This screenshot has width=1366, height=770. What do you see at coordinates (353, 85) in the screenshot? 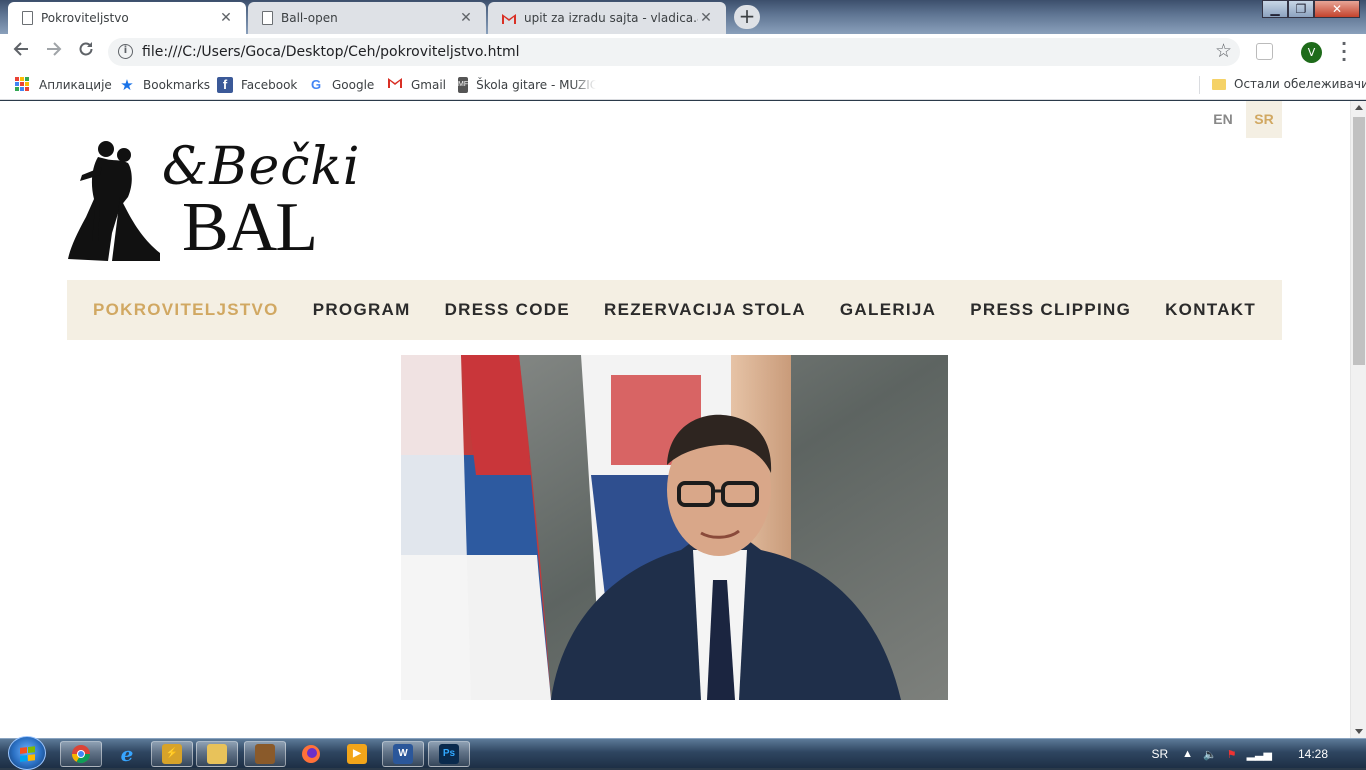
I see `bookmark-label: Google` at bounding box center [353, 85].